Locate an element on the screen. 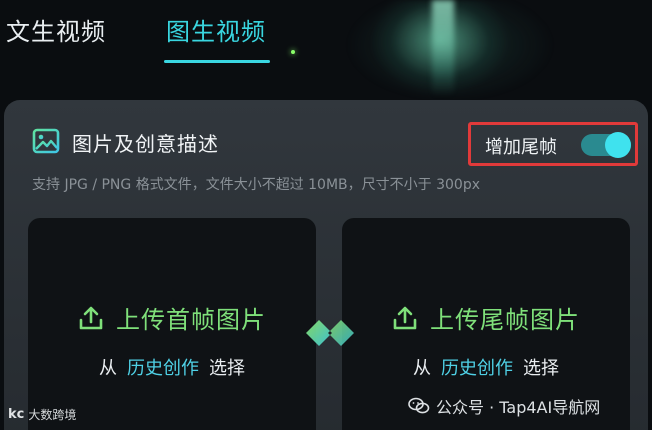  upload-first-frame-label: 上传首帧图片 is located at coordinates (191, 320).